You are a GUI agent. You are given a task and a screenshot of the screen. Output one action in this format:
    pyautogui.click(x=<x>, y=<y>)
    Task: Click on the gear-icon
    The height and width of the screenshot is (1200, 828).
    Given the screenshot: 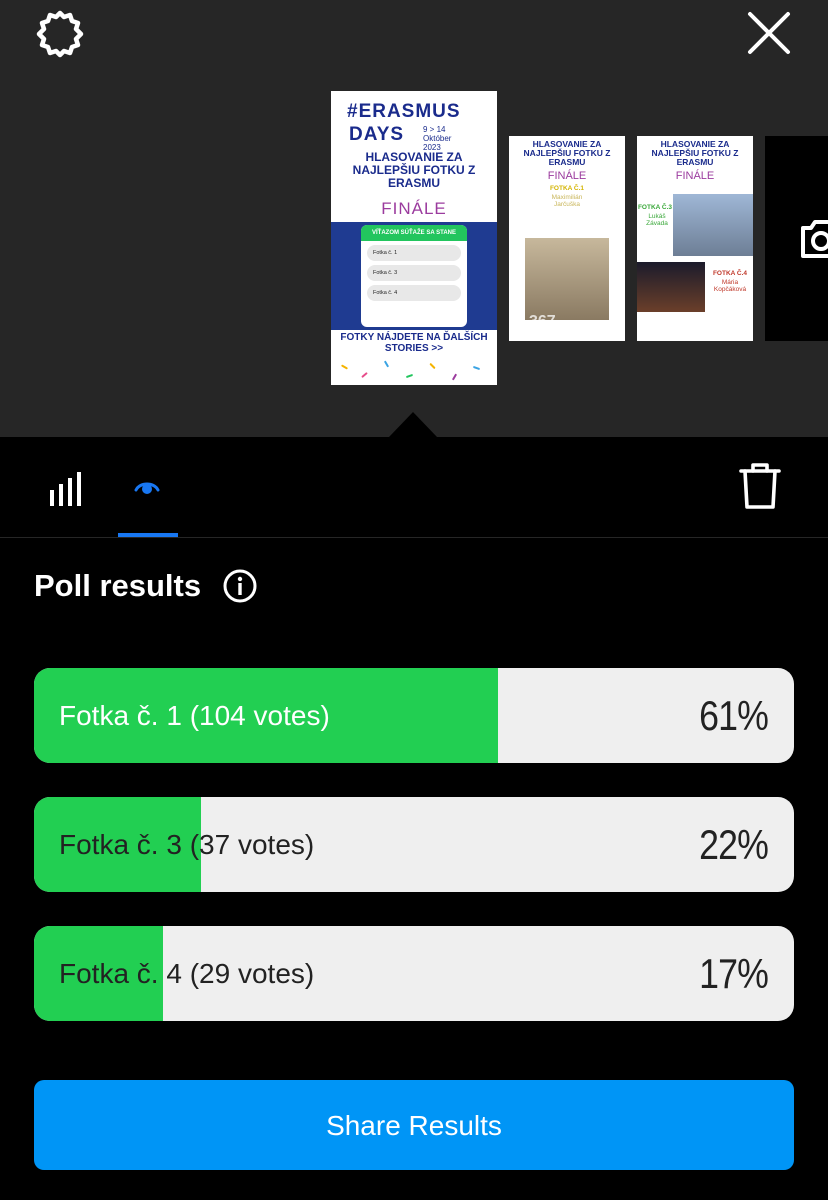 What is the action you would take?
    pyautogui.click(x=60, y=34)
    